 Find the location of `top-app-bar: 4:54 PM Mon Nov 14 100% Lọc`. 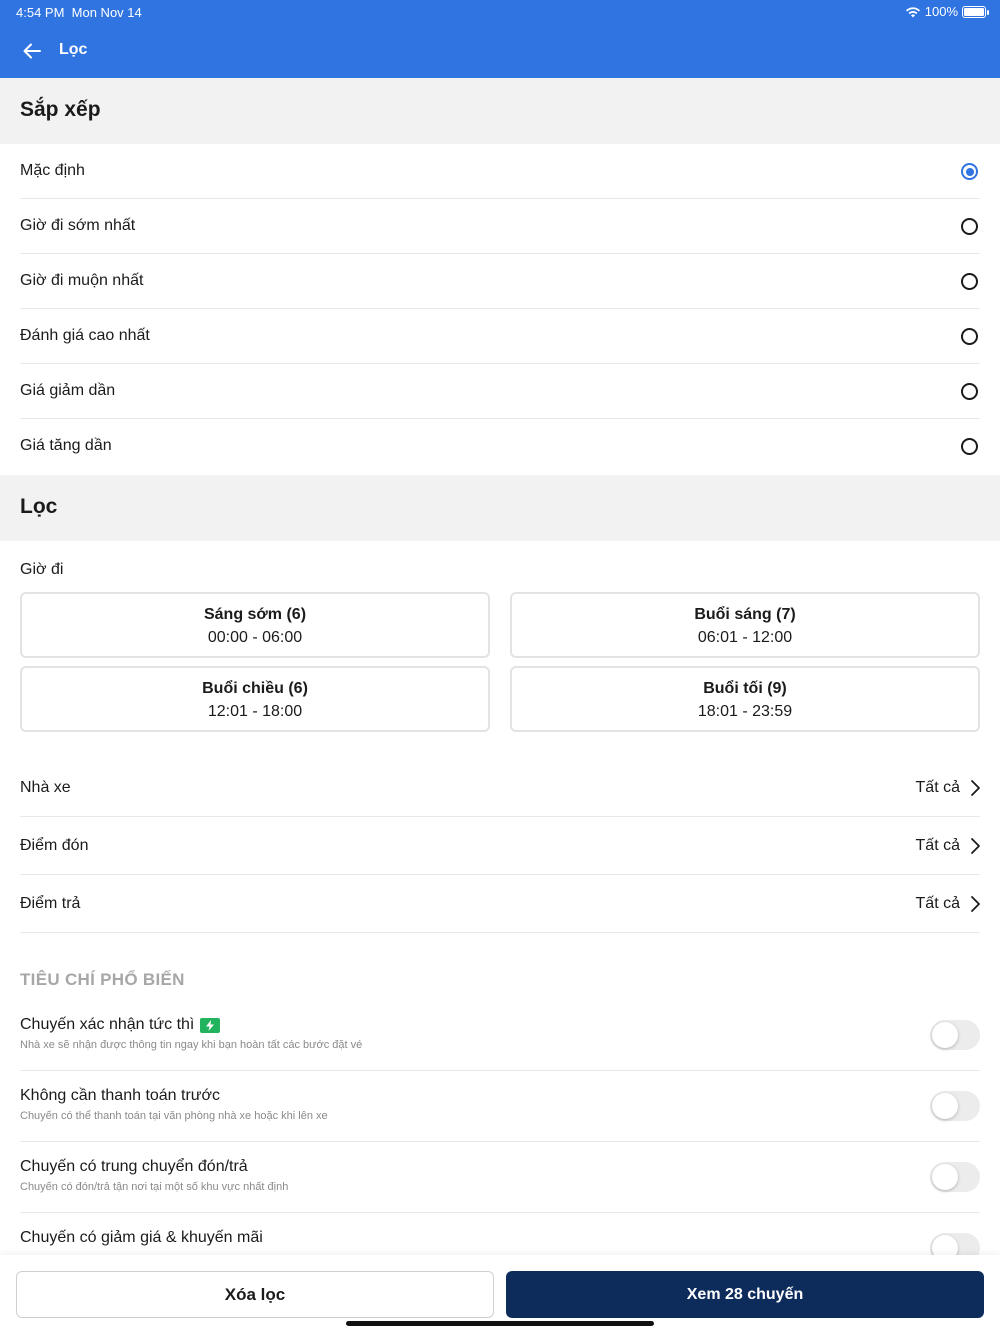

top-app-bar: 4:54 PM Mon Nov 14 100% Lọc is located at coordinates (500, 39).